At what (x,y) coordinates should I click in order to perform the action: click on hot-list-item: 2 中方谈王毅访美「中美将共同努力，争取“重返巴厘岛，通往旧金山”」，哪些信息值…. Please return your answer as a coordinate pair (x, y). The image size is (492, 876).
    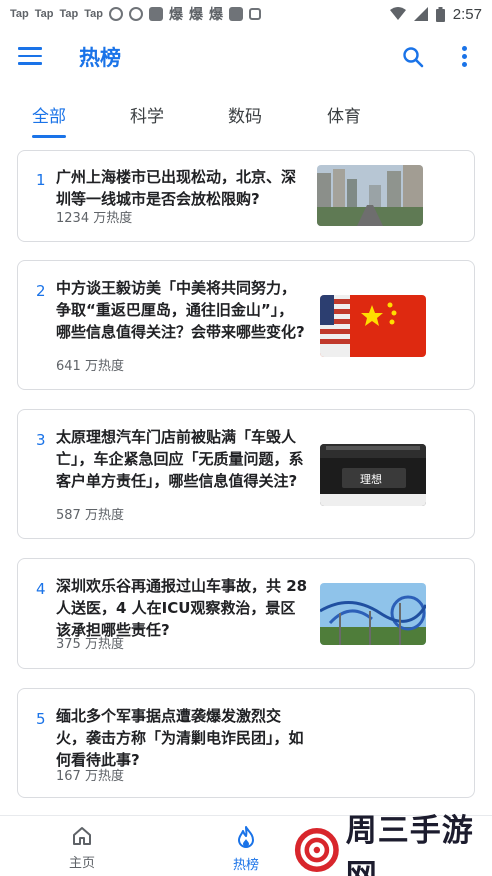
    Looking at the image, I should click on (246, 325).